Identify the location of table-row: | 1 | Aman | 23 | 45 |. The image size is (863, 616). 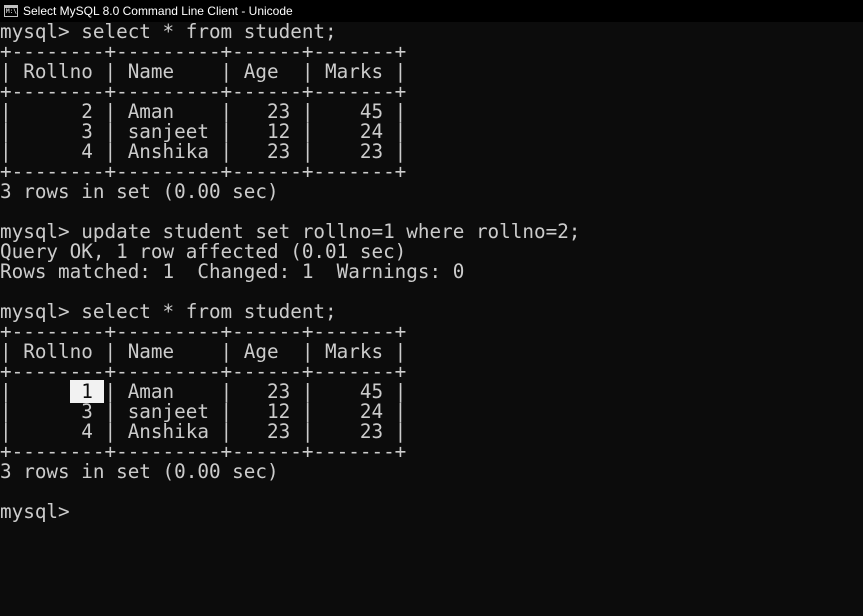
(431, 391).